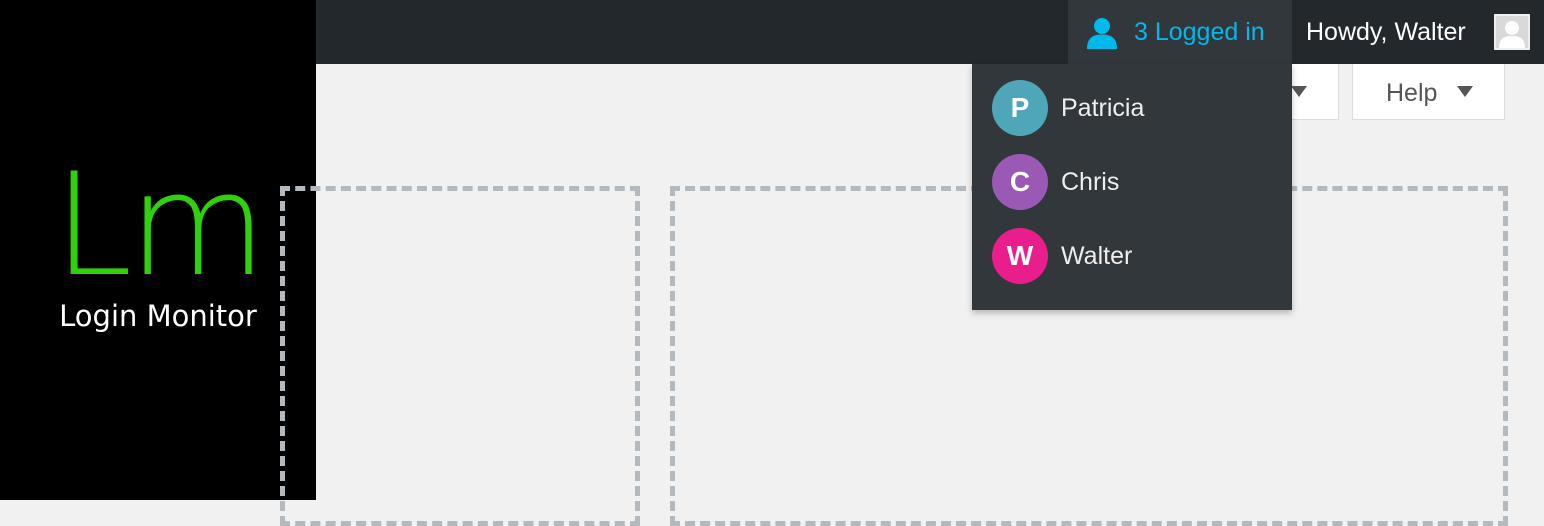 The image size is (1544, 526). What do you see at coordinates (1020, 256) in the screenshot?
I see `user-initial-avatar: W` at bounding box center [1020, 256].